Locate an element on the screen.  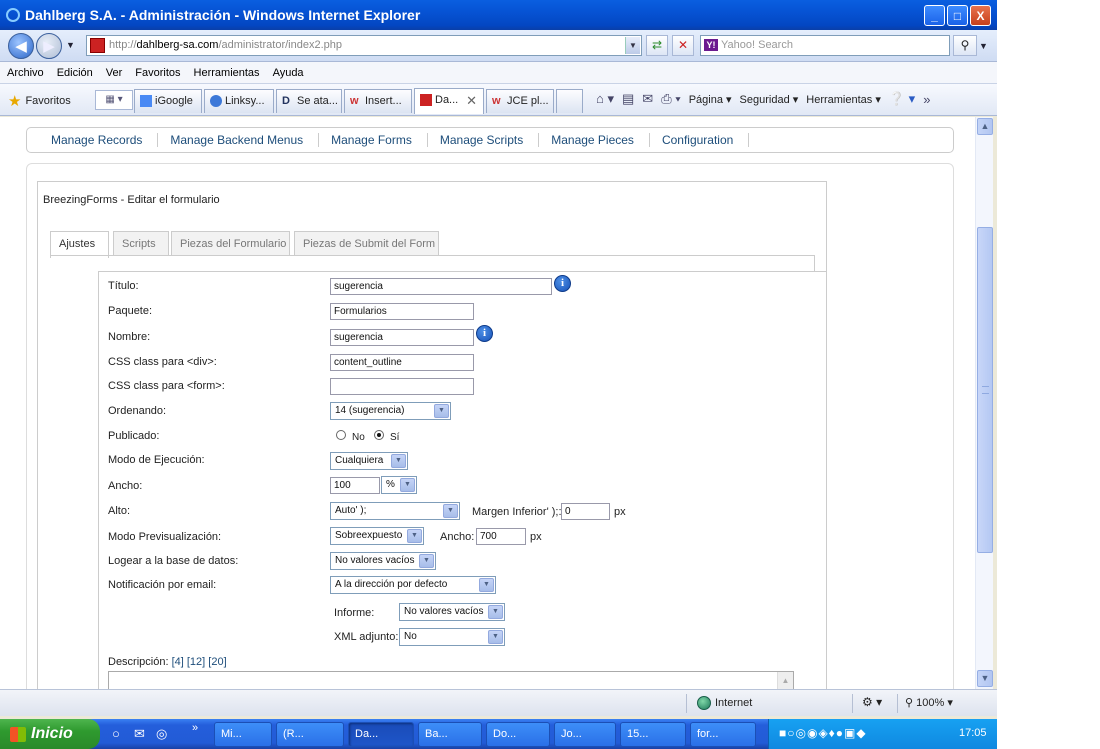
status-divider is located at coordinates (852, 703).